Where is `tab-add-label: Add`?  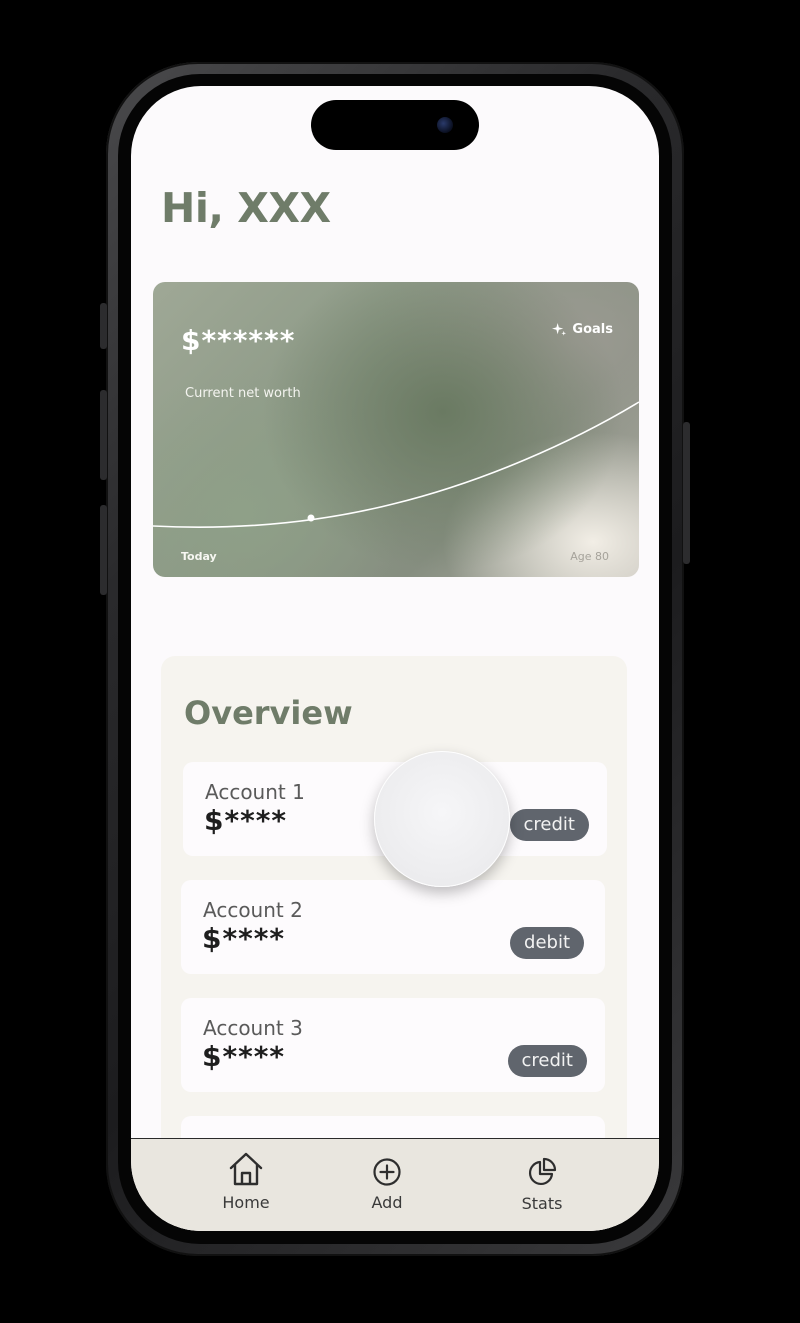
tab-add-label: Add is located at coordinates (387, 1202).